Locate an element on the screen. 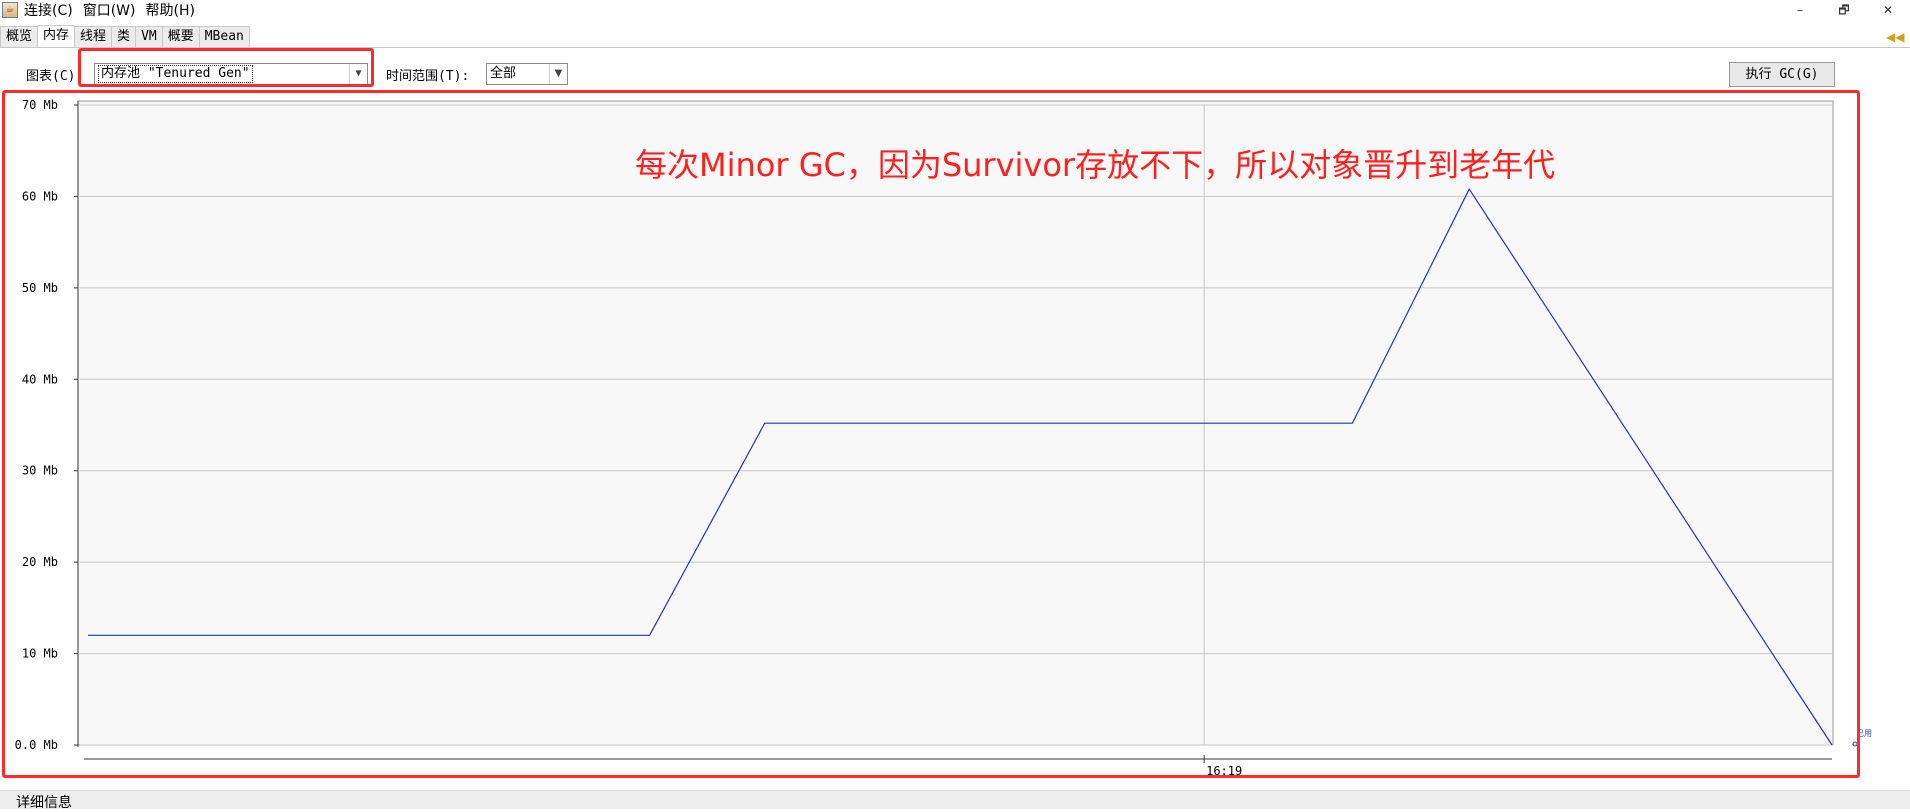 Image resolution: width=1910 pixels, height=812 pixels. details-footer: 详细信息 is located at coordinates (955, 800).